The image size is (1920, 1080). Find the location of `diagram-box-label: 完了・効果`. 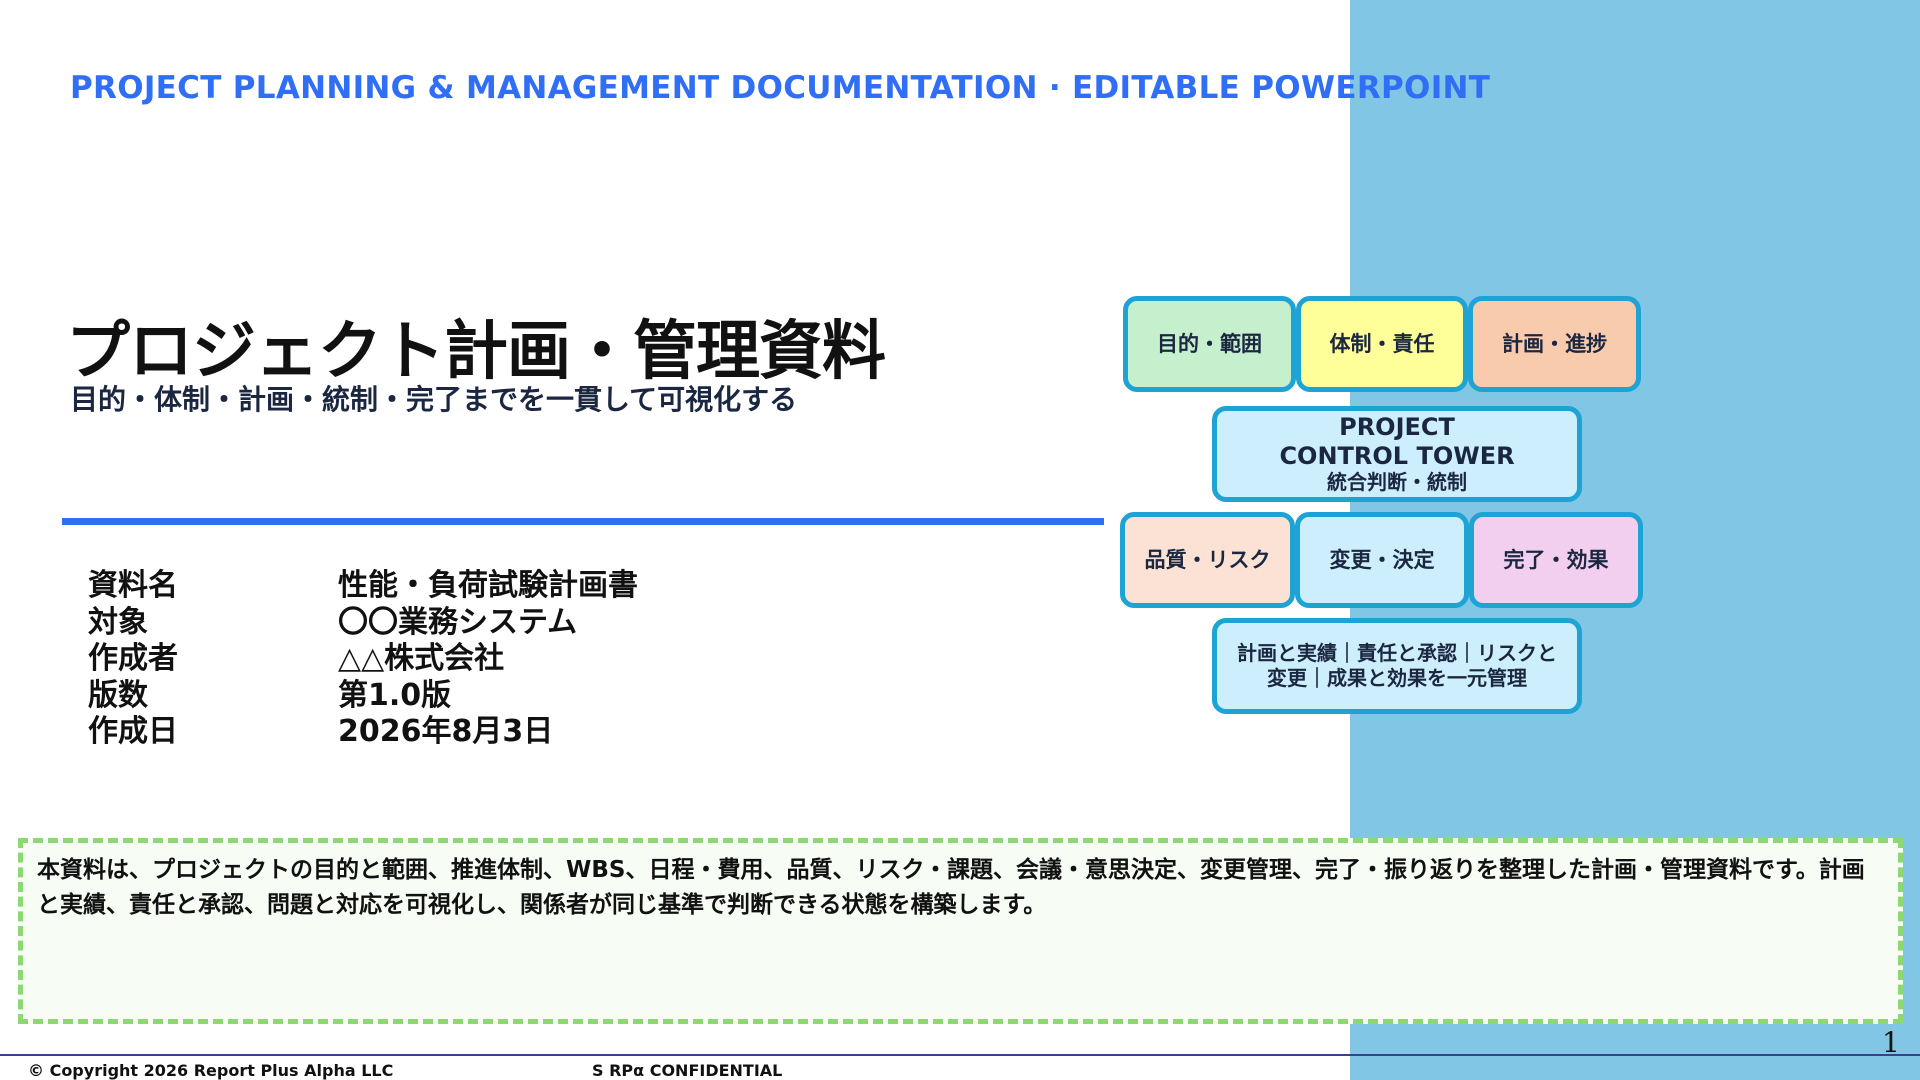

diagram-box-label: 完了・効果 is located at coordinates (1556, 559).